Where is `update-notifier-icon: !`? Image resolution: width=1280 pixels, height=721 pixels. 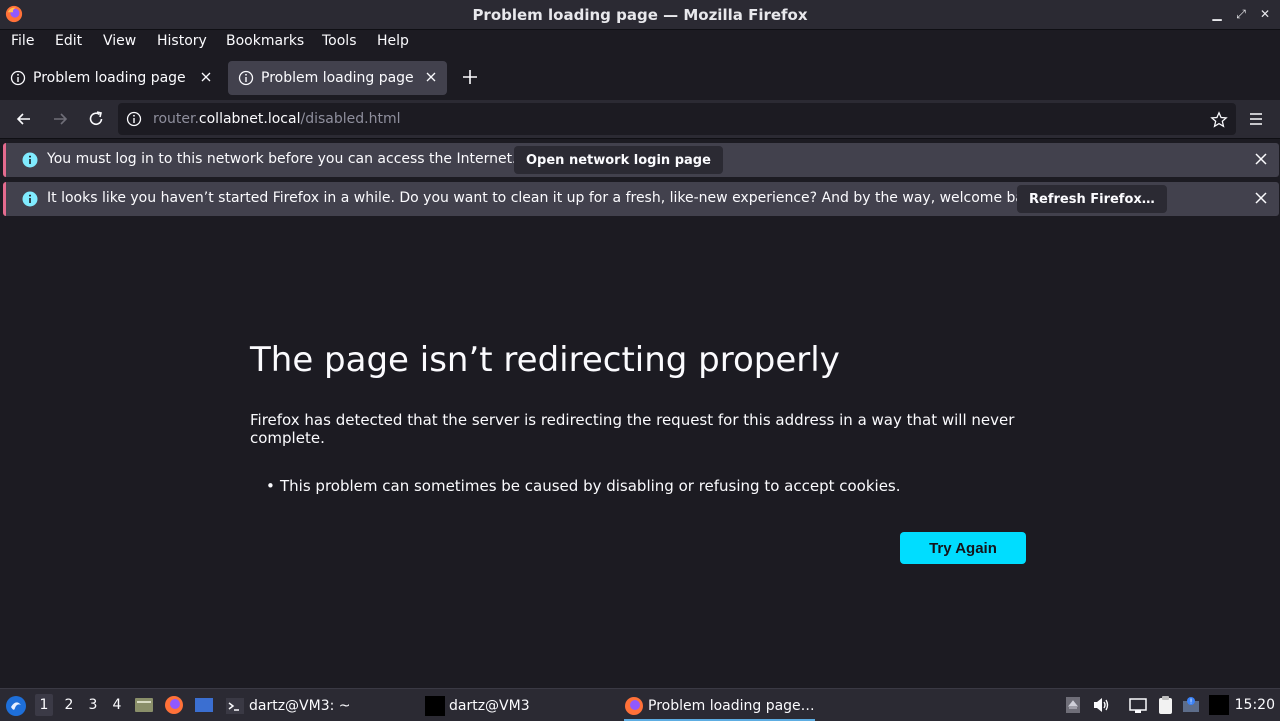
update-notifier-icon: ! is located at coordinates (1191, 705).